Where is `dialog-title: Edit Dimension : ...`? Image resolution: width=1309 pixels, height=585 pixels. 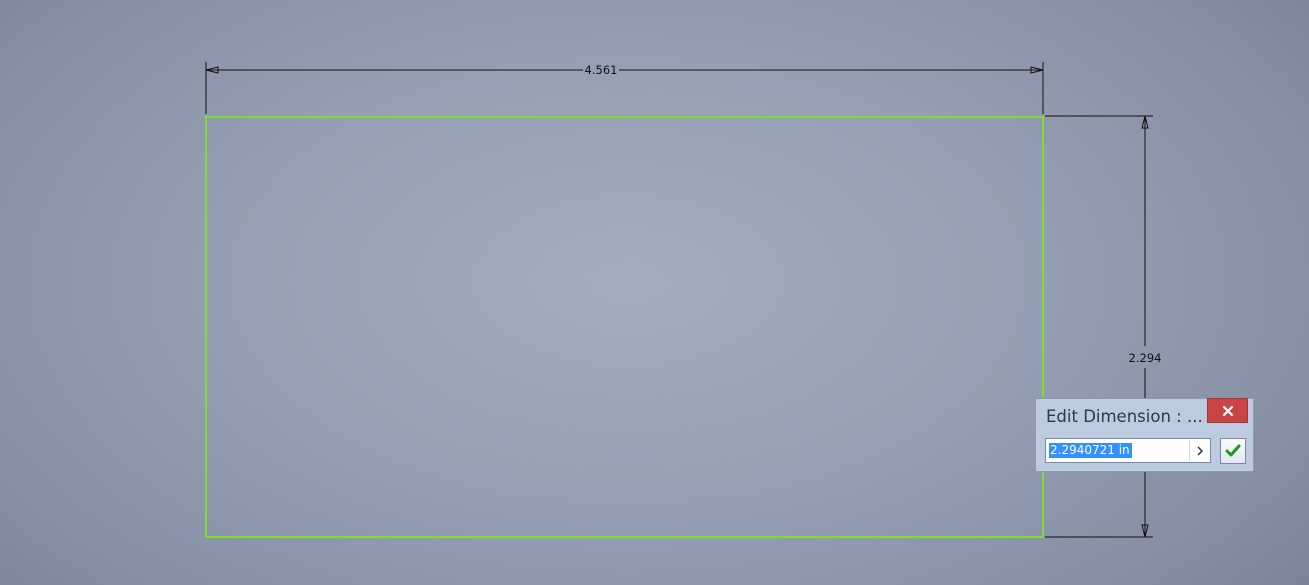 dialog-title: Edit Dimension : ... is located at coordinates (1124, 416).